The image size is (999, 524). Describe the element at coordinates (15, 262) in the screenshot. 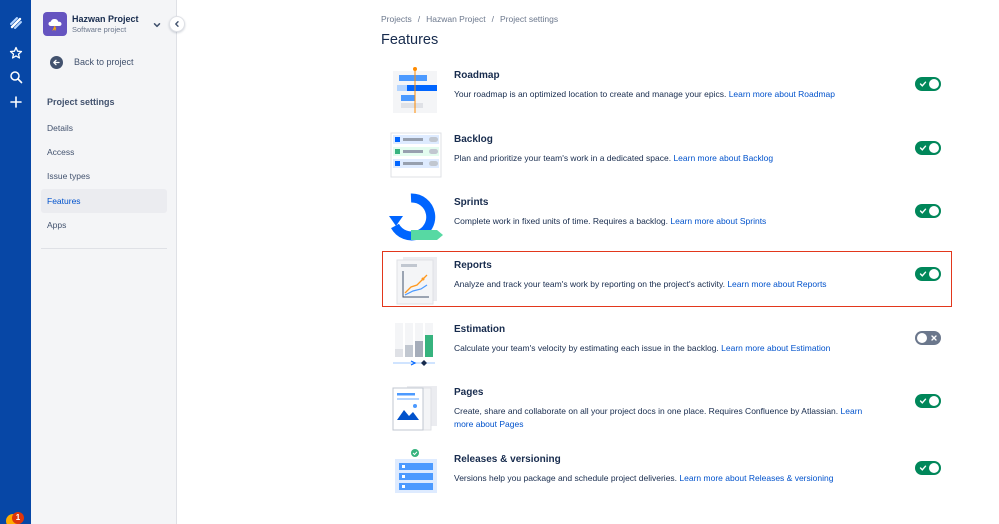

I see `global-nav-rail: 1` at that location.